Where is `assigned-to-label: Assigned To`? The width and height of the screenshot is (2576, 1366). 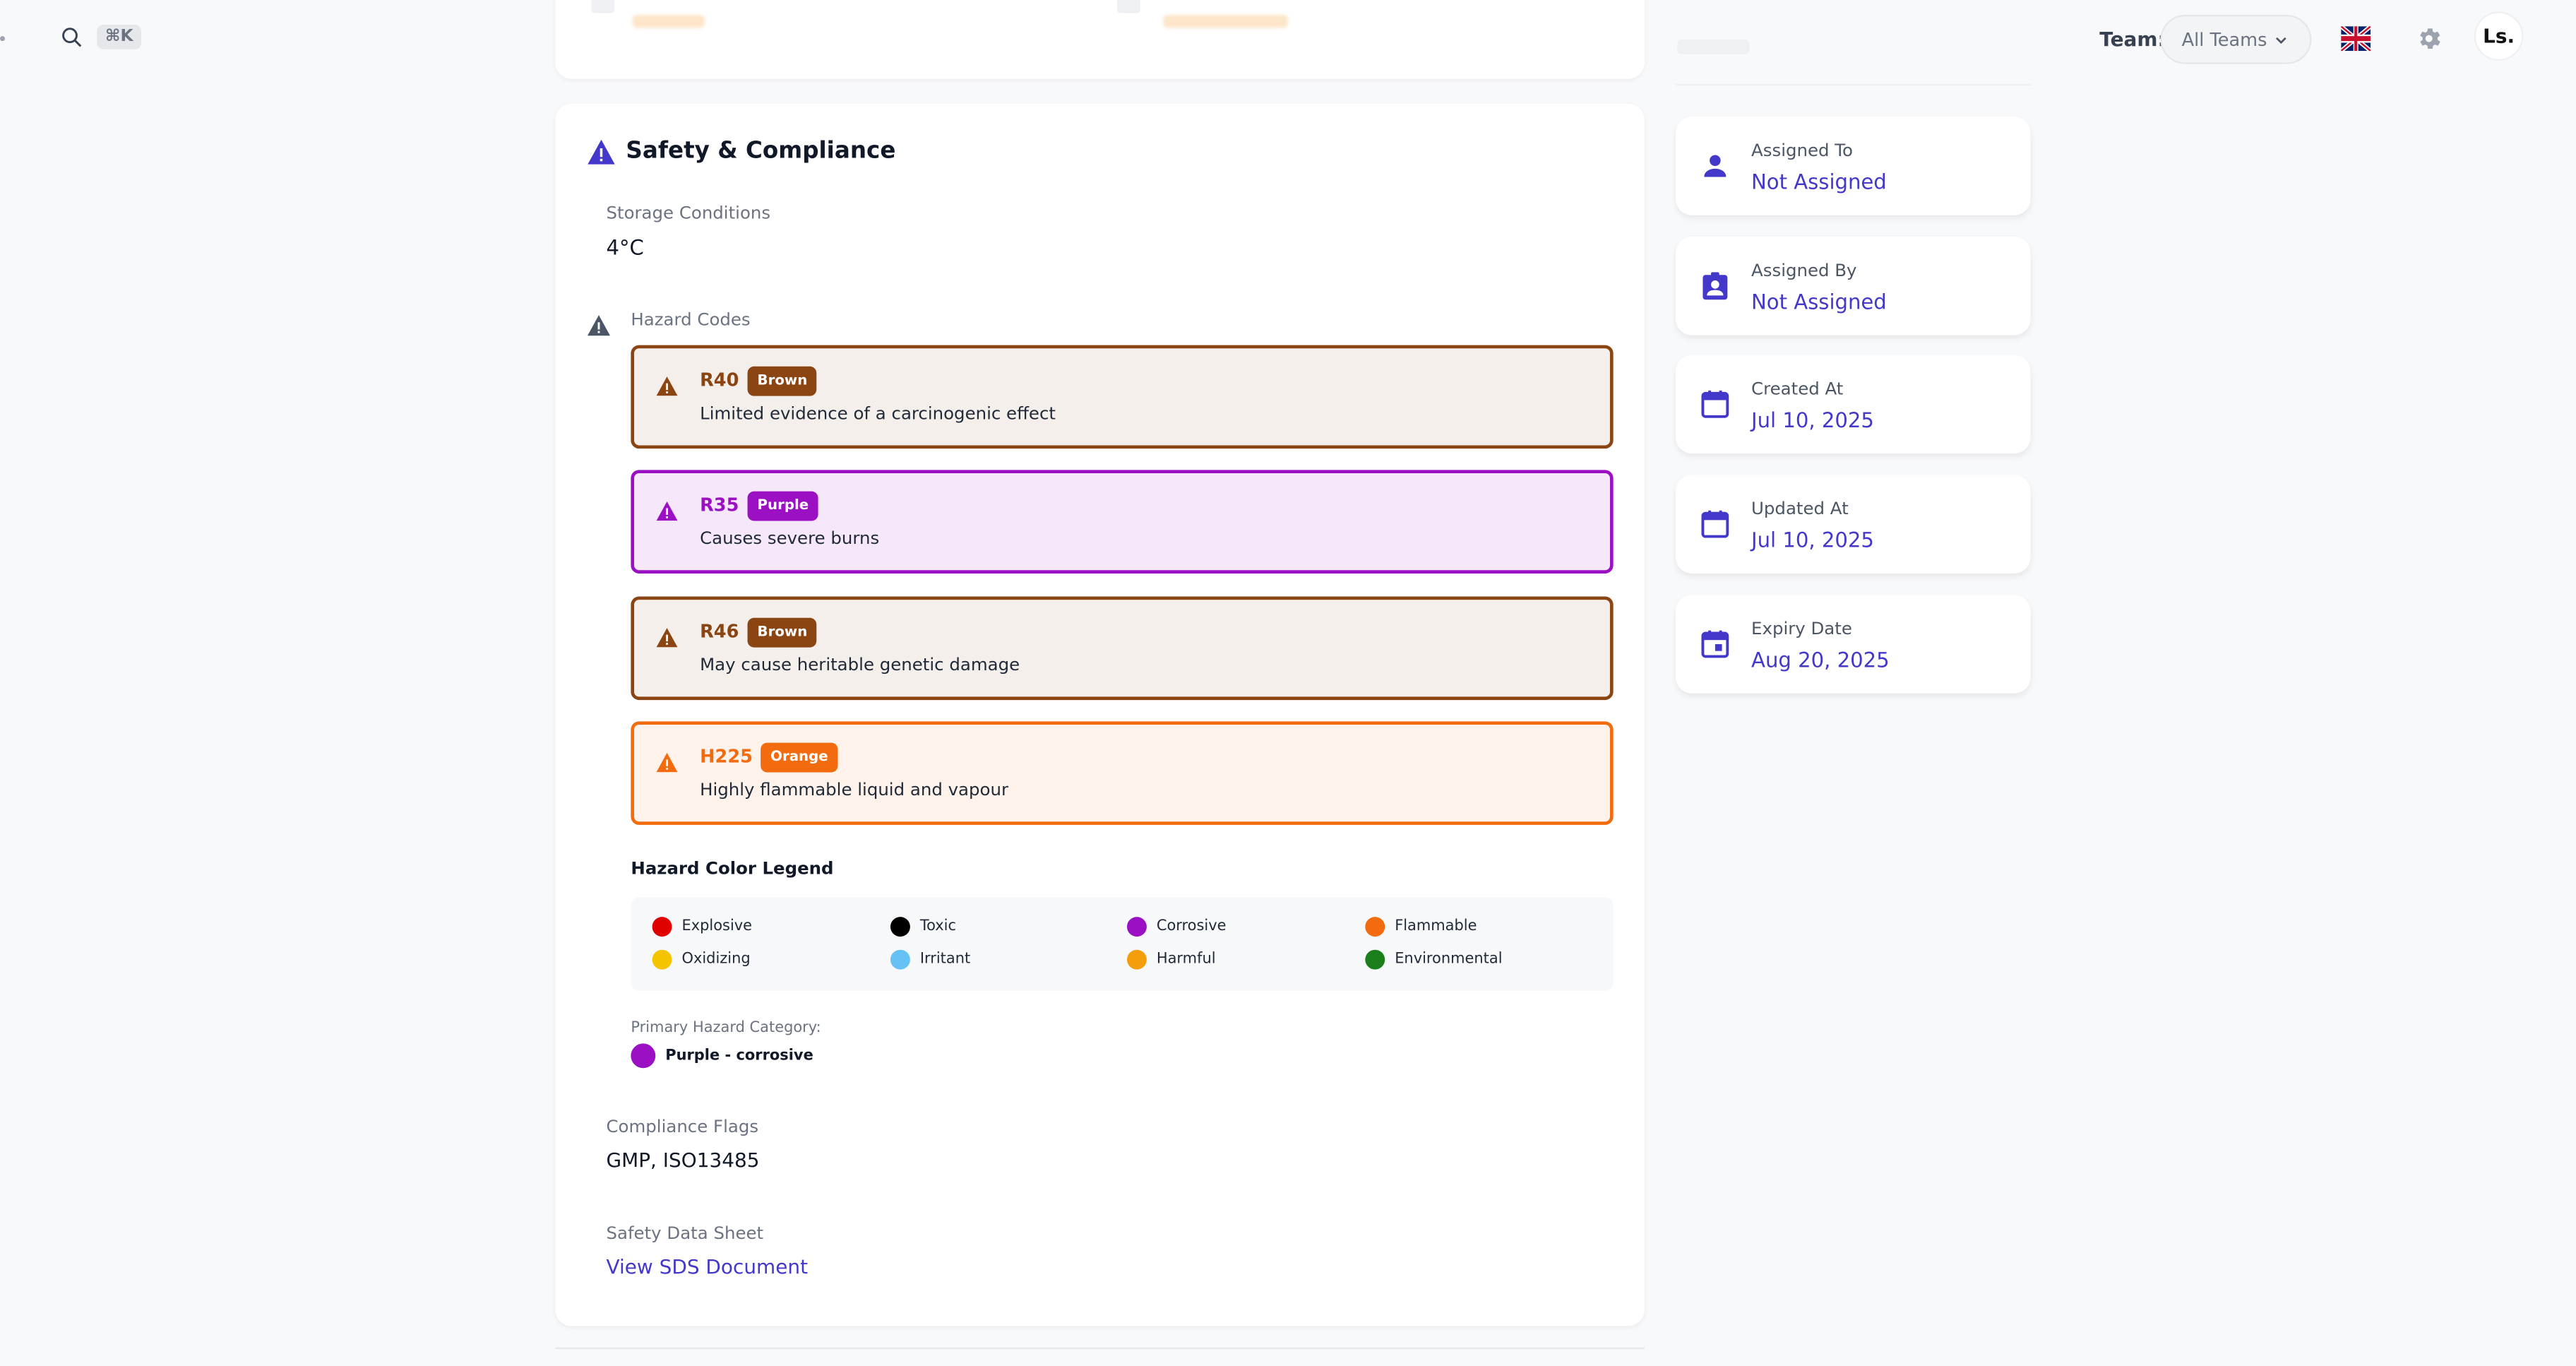
assigned-to-label: Assigned To is located at coordinates (1802, 151).